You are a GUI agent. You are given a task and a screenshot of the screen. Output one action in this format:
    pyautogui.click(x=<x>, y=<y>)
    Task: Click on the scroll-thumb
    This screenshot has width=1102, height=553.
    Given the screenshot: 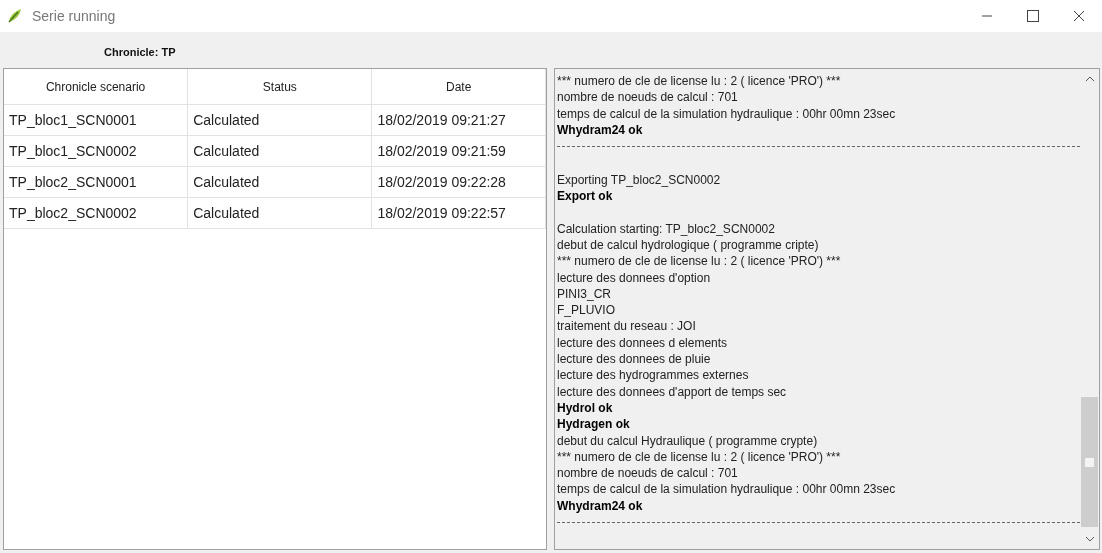 What is the action you would take?
    pyautogui.click(x=1089, y=462)
    